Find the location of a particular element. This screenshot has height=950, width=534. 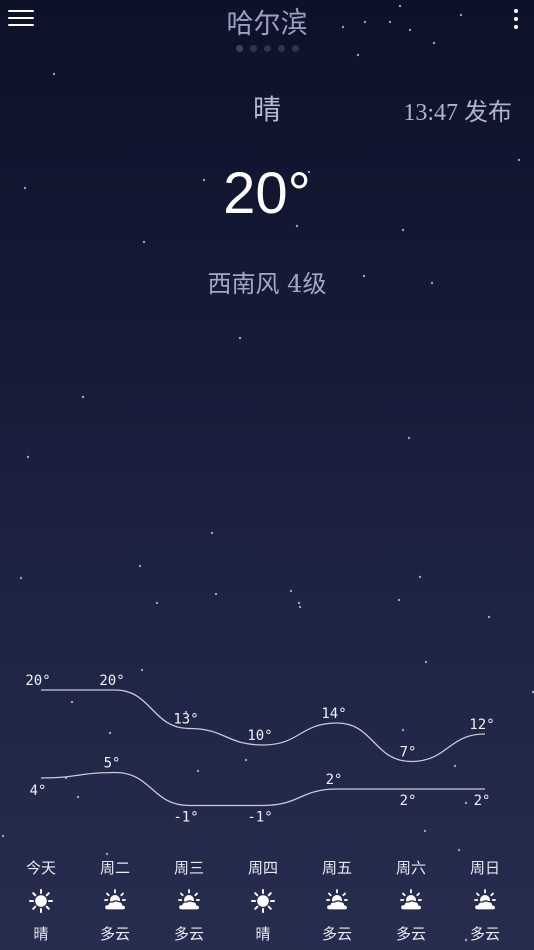

high-temp-label: 7° is located at coordinates (408, 753).